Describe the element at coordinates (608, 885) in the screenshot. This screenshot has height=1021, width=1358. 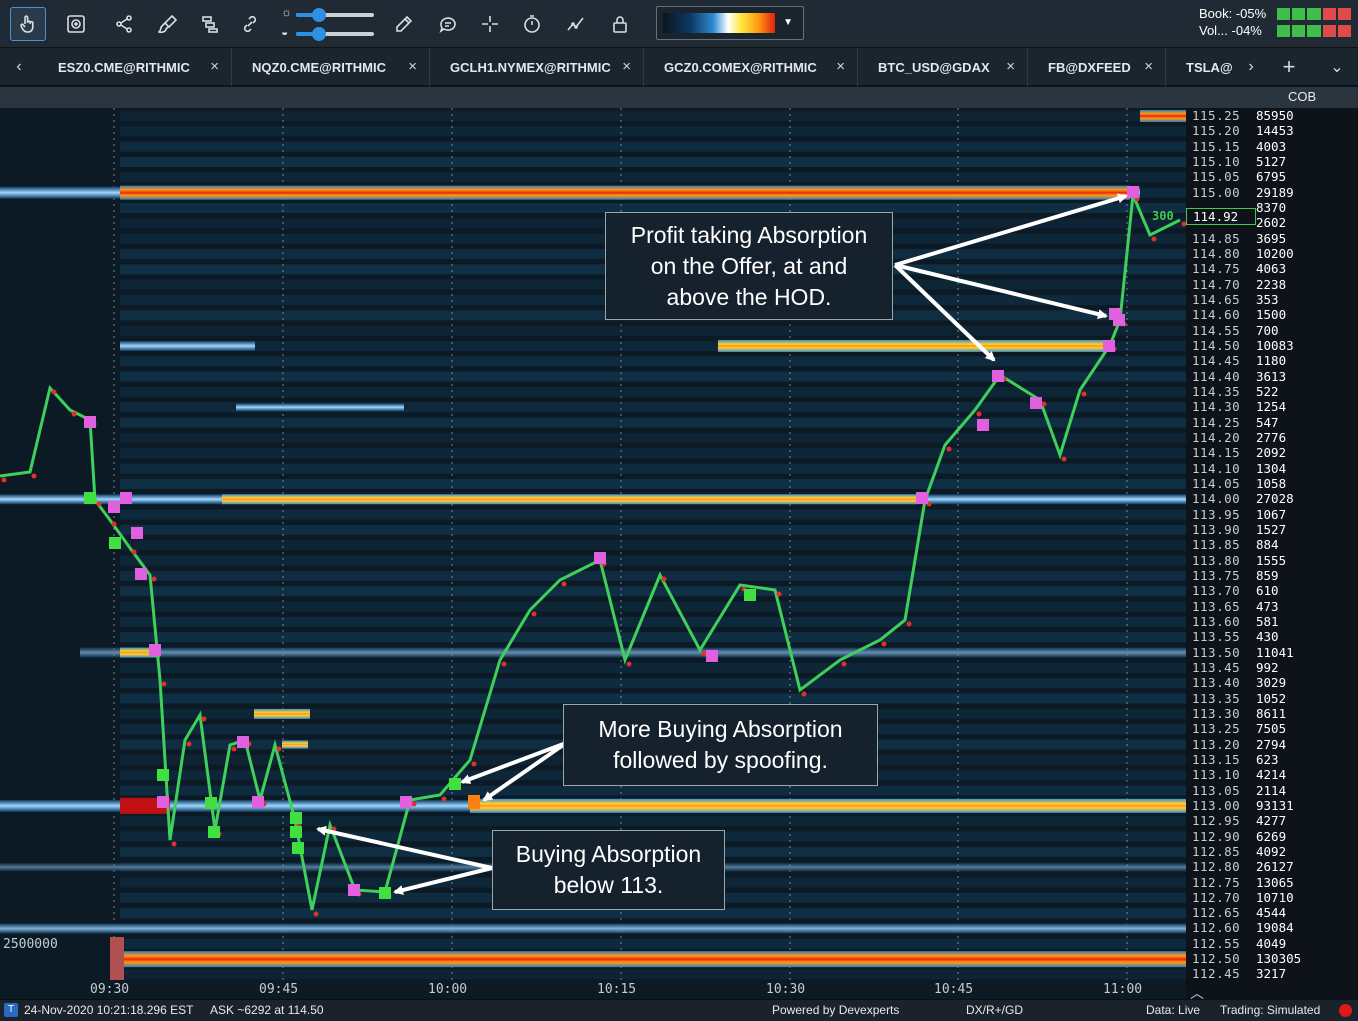
I see `annotation-line: below 113.` at that location.